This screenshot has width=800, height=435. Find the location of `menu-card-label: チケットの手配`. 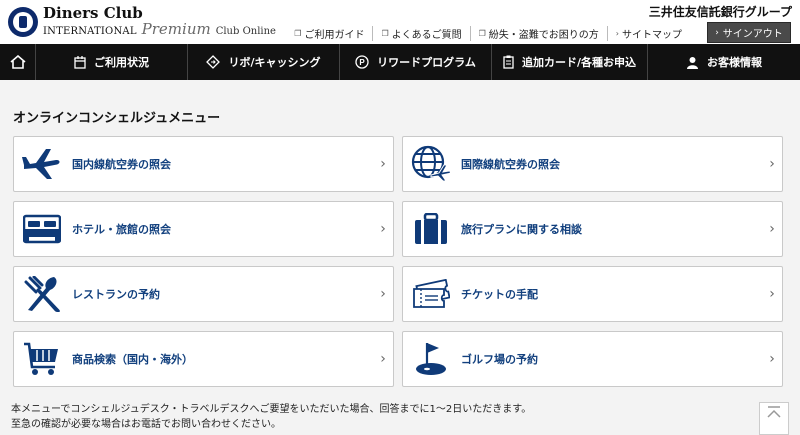

menu-card-label: チケットの手配 is located at coordinates (499, 294).